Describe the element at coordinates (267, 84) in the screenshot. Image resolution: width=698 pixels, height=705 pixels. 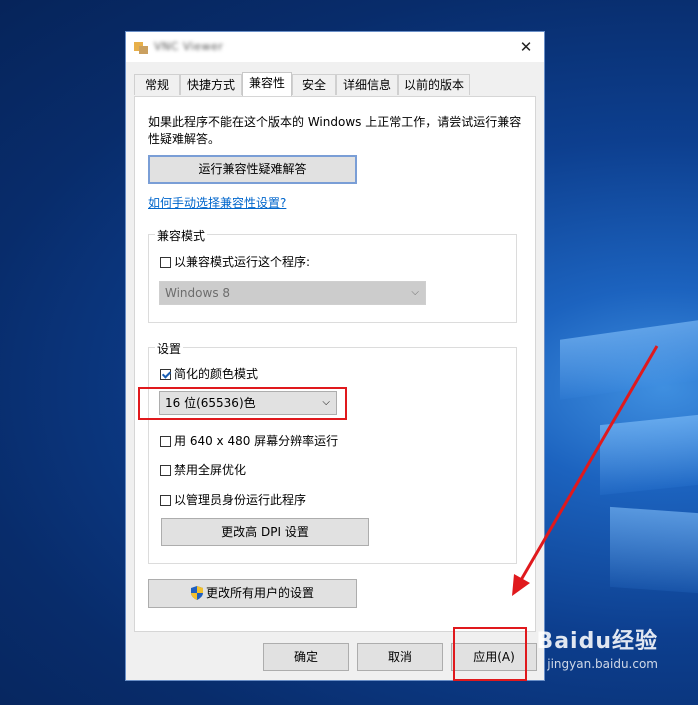
I see `tab-compatibility: 兼容性` at that location.